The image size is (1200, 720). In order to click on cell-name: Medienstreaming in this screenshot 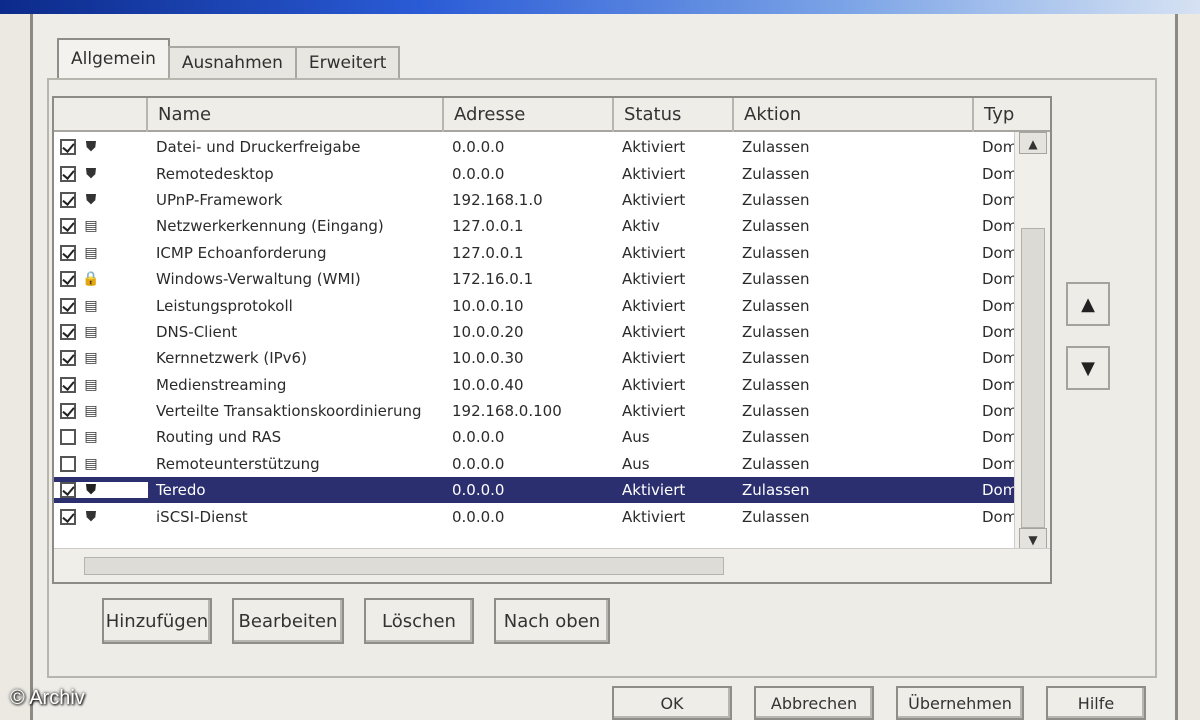, I will do `click(221, 384)`.